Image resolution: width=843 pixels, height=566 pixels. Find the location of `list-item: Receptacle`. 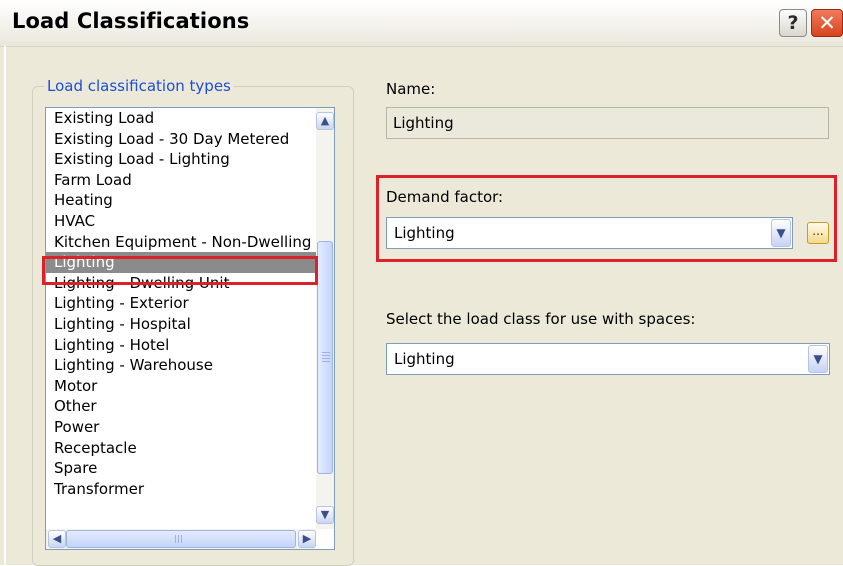

list-item: Receptacle is located at coordinates (181, 448).